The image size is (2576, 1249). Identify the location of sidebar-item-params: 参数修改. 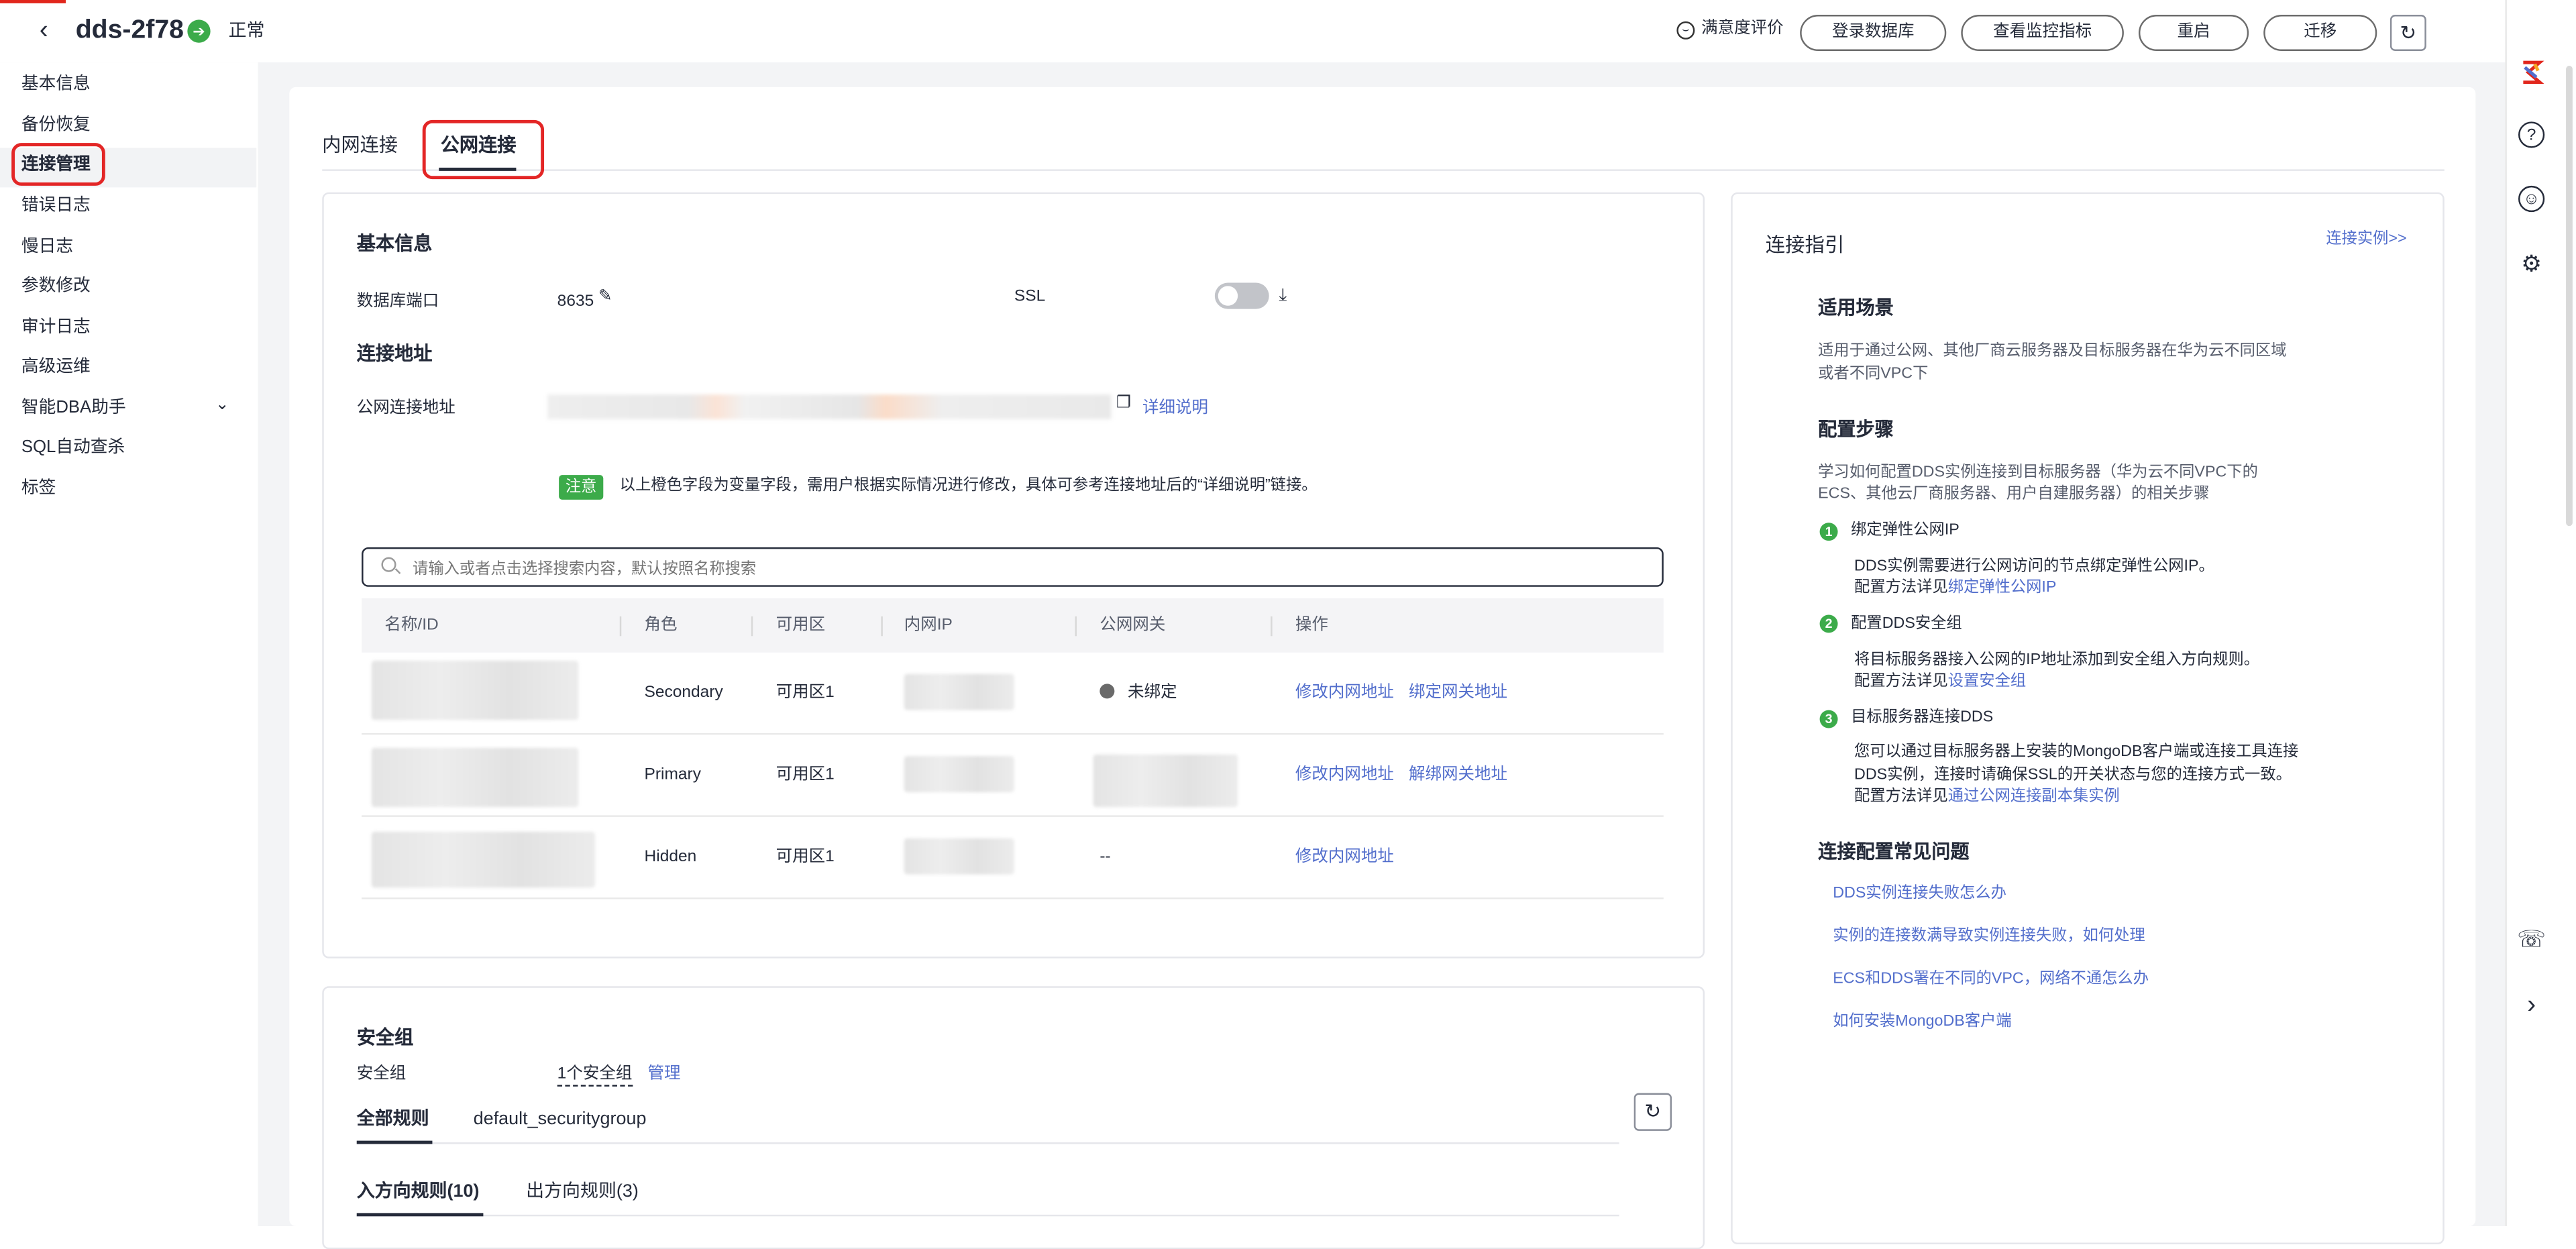
(56, 286).